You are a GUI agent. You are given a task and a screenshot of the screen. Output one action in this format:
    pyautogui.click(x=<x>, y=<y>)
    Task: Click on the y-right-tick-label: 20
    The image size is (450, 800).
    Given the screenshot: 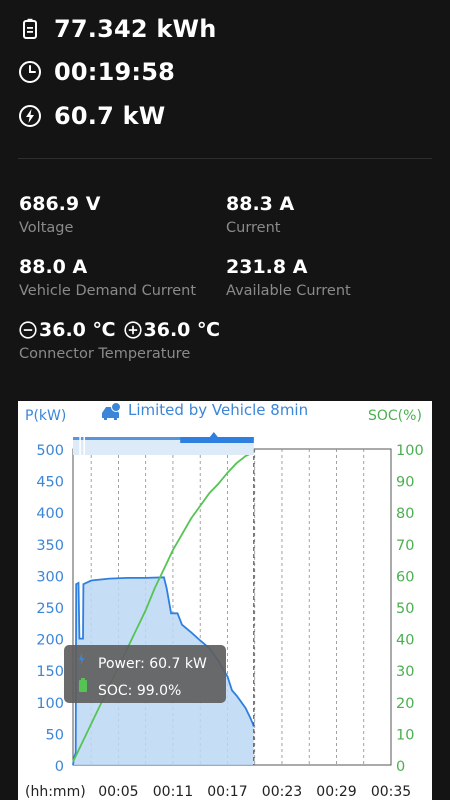 What is the action you would take?
    pyautogui.click(x=405, y=704)
    